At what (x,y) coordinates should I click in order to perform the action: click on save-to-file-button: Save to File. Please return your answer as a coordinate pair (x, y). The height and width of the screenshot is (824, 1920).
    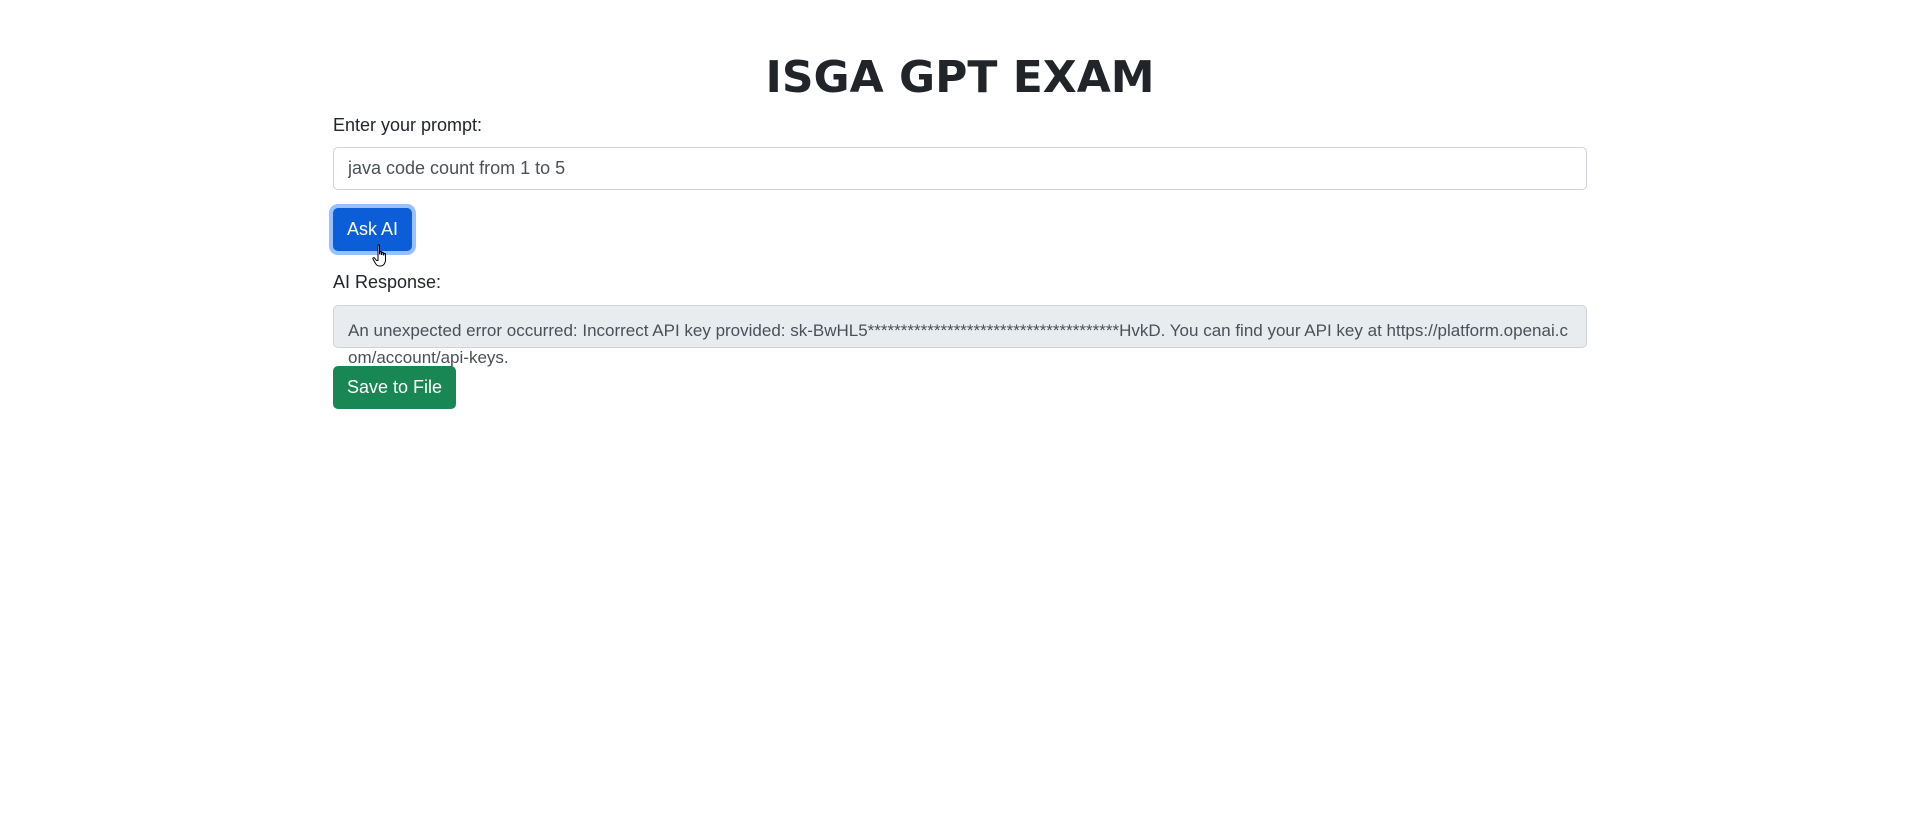
    Looking at the image, I should click on (395, 387).